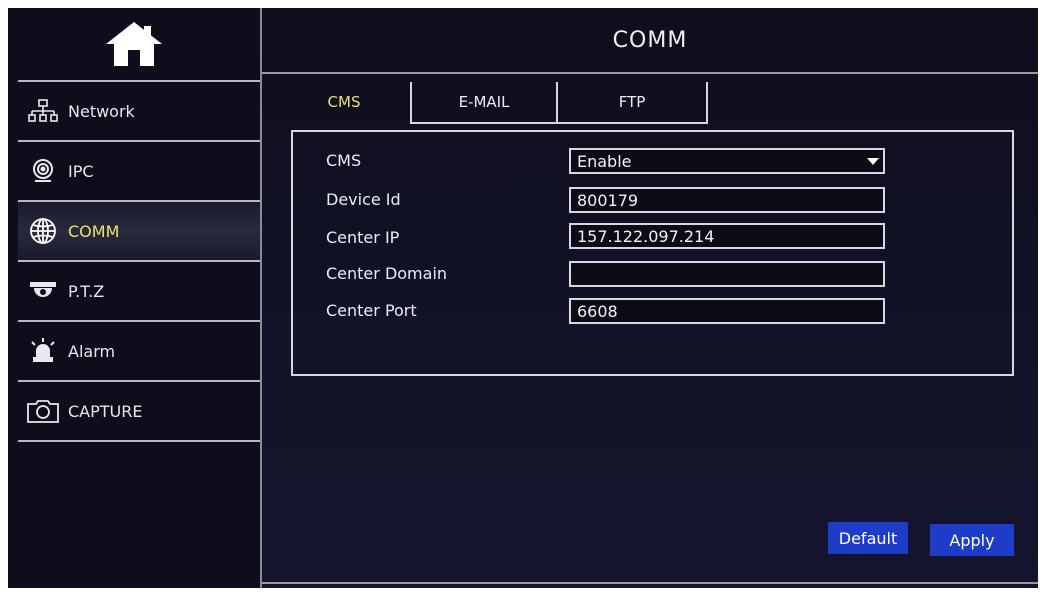  What do you see at coordinates (484, 102) in the screenshot?
I see `tab-email: E-MAIL` at bounding box center [484, 102].